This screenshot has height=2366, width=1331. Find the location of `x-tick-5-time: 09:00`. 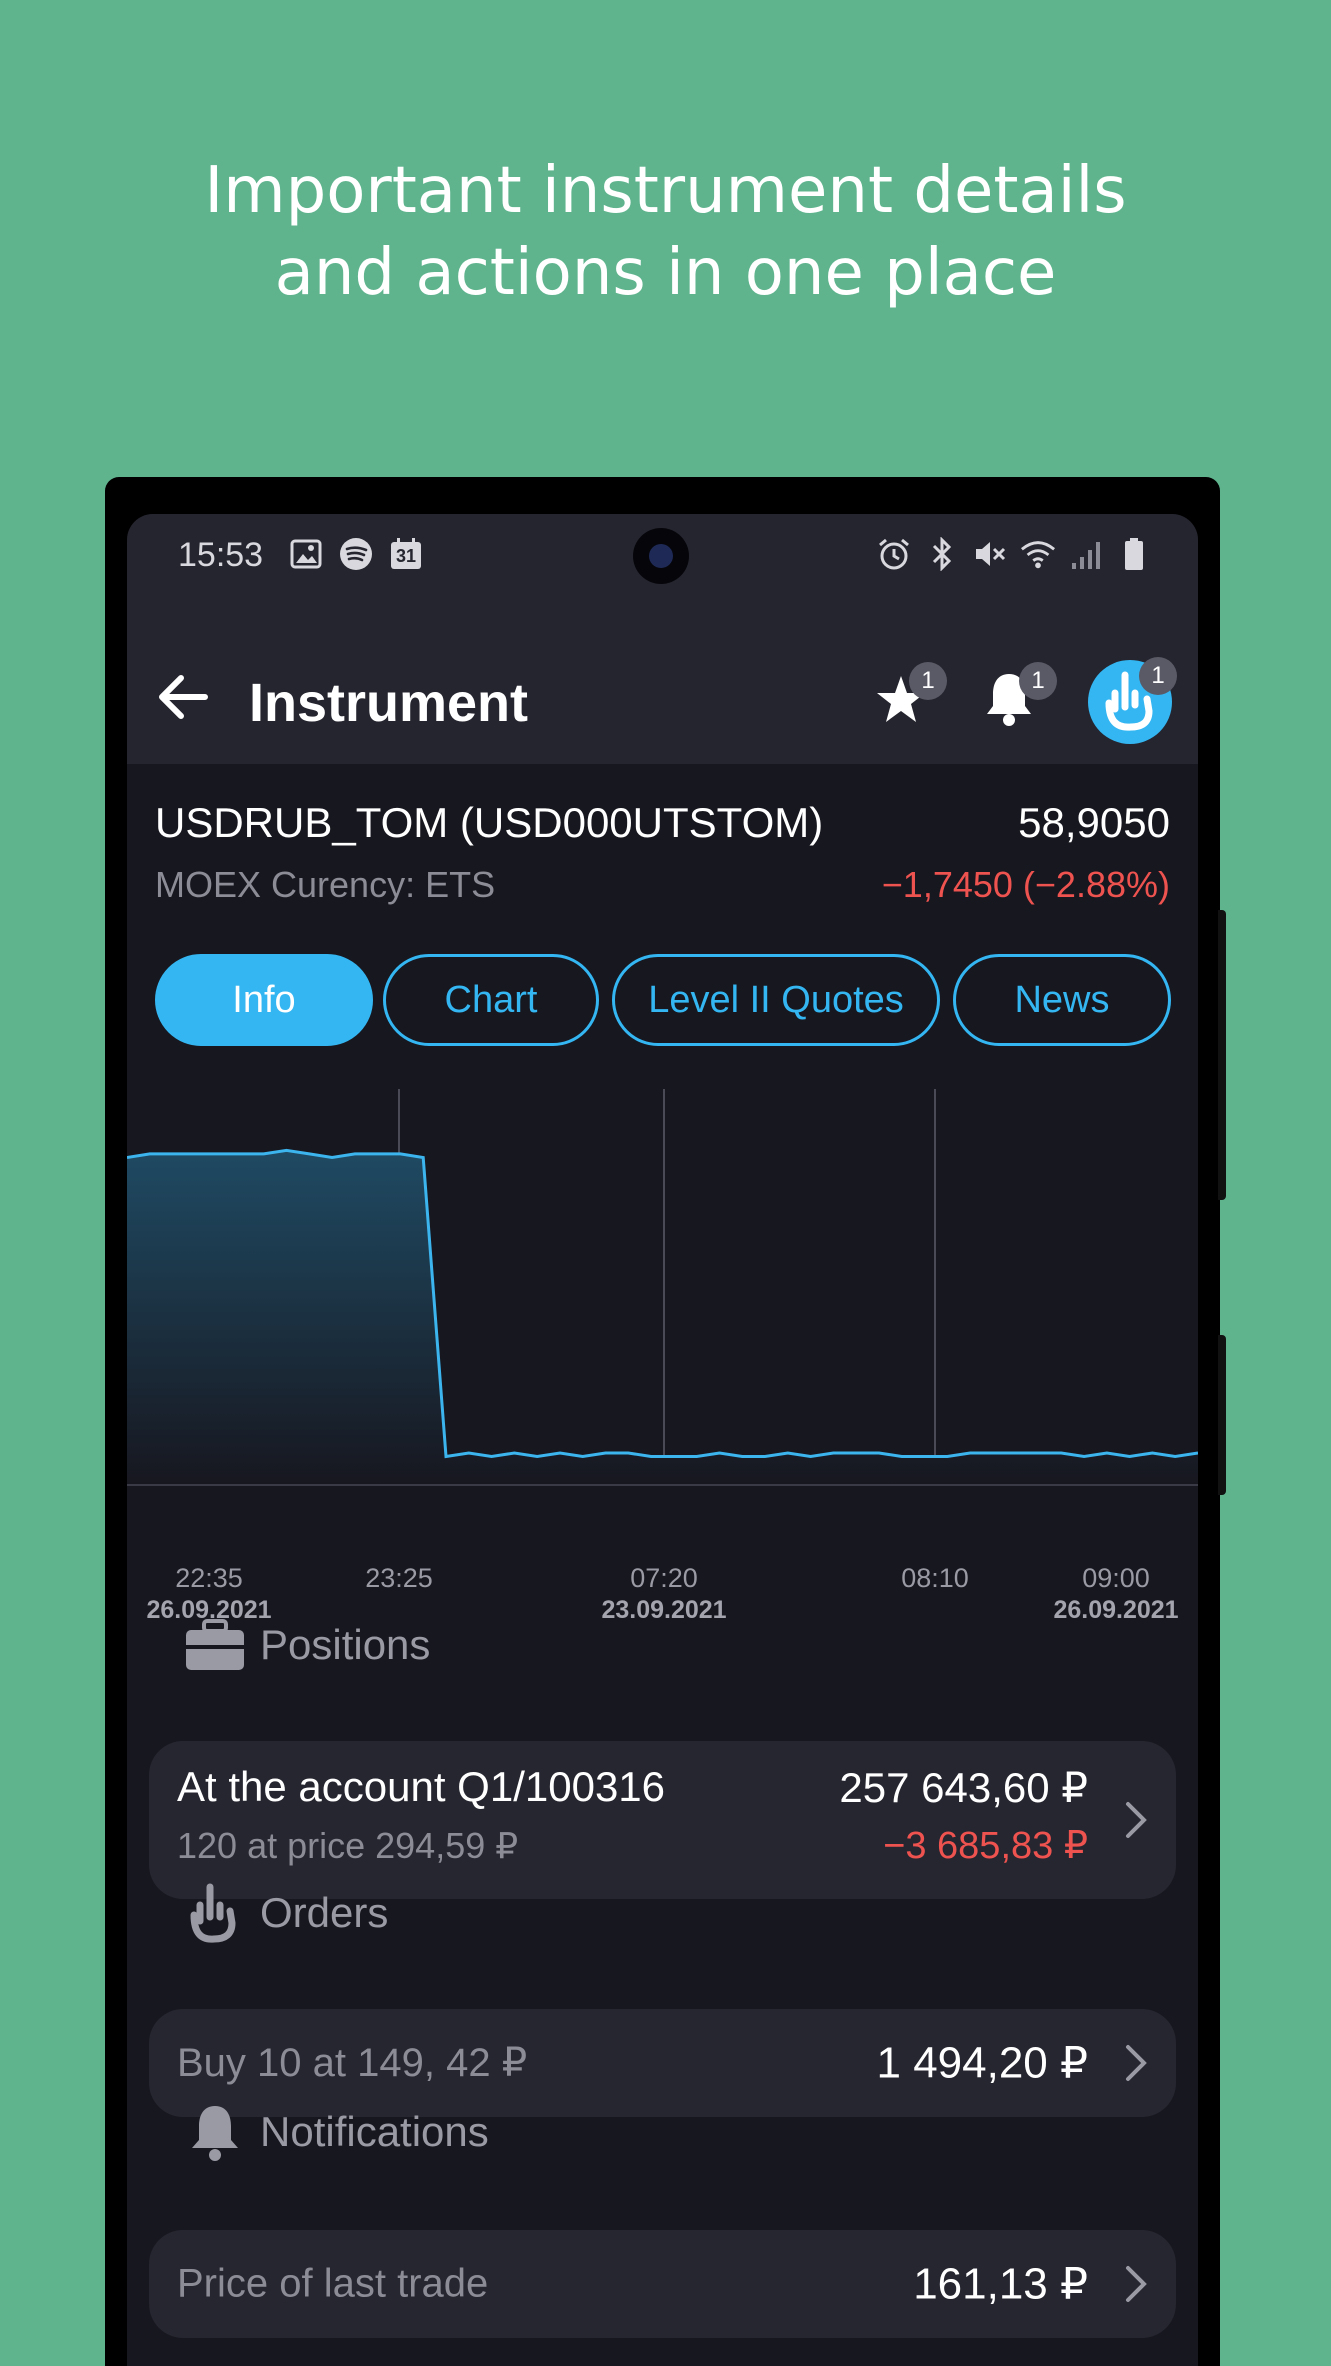

x-tick-5-time: 09:00 is located at coordinates (1116, 1578).